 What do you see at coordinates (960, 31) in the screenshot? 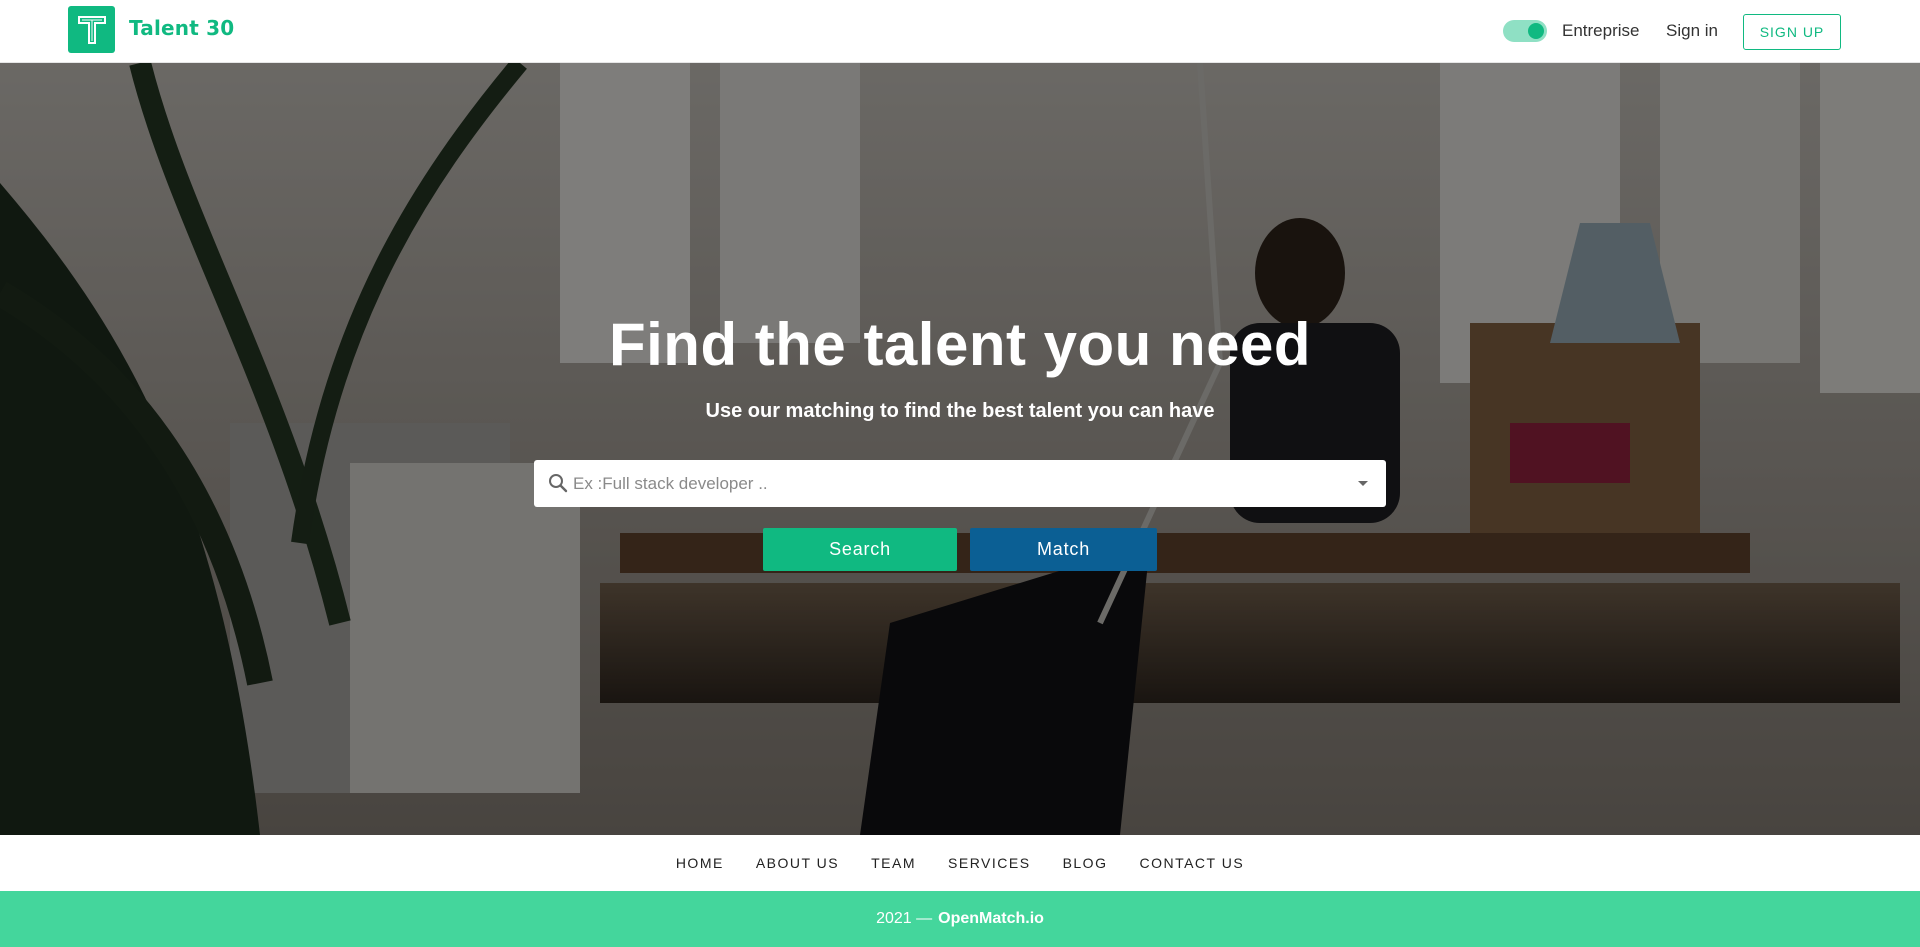
I see `top-navbar: Talent 30 Entreprise Sign in SIGN UP` at bounding box center [960, 31].